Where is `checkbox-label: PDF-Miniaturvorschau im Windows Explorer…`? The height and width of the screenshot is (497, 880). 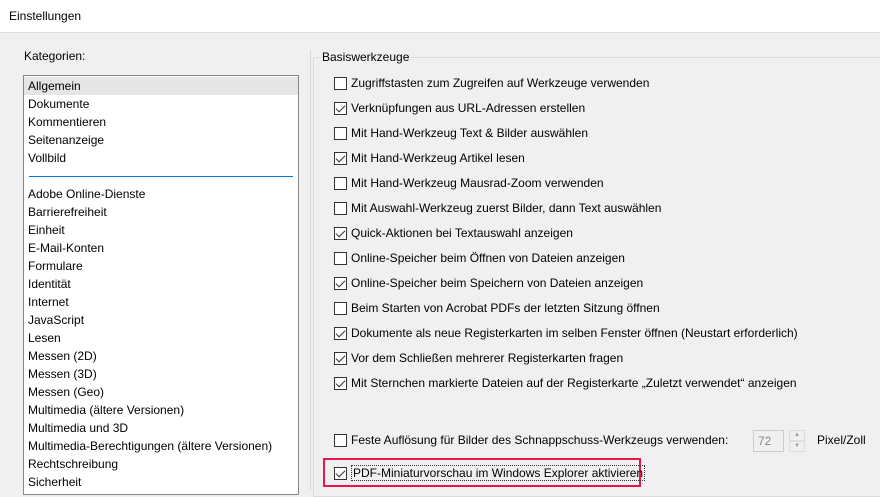
checkbox-label: PDF-Miniaturvorschau im Windows Explorer… is located at coordinates (498, 473).